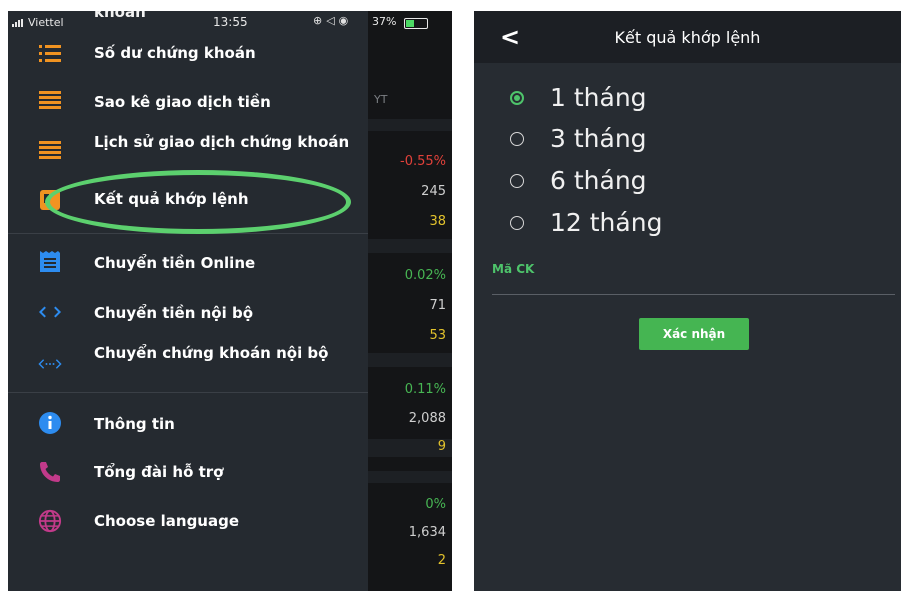 The width and height of the screenshot is (902, 591). I want to click on clipped-heading: khoán, so click(120, 16).